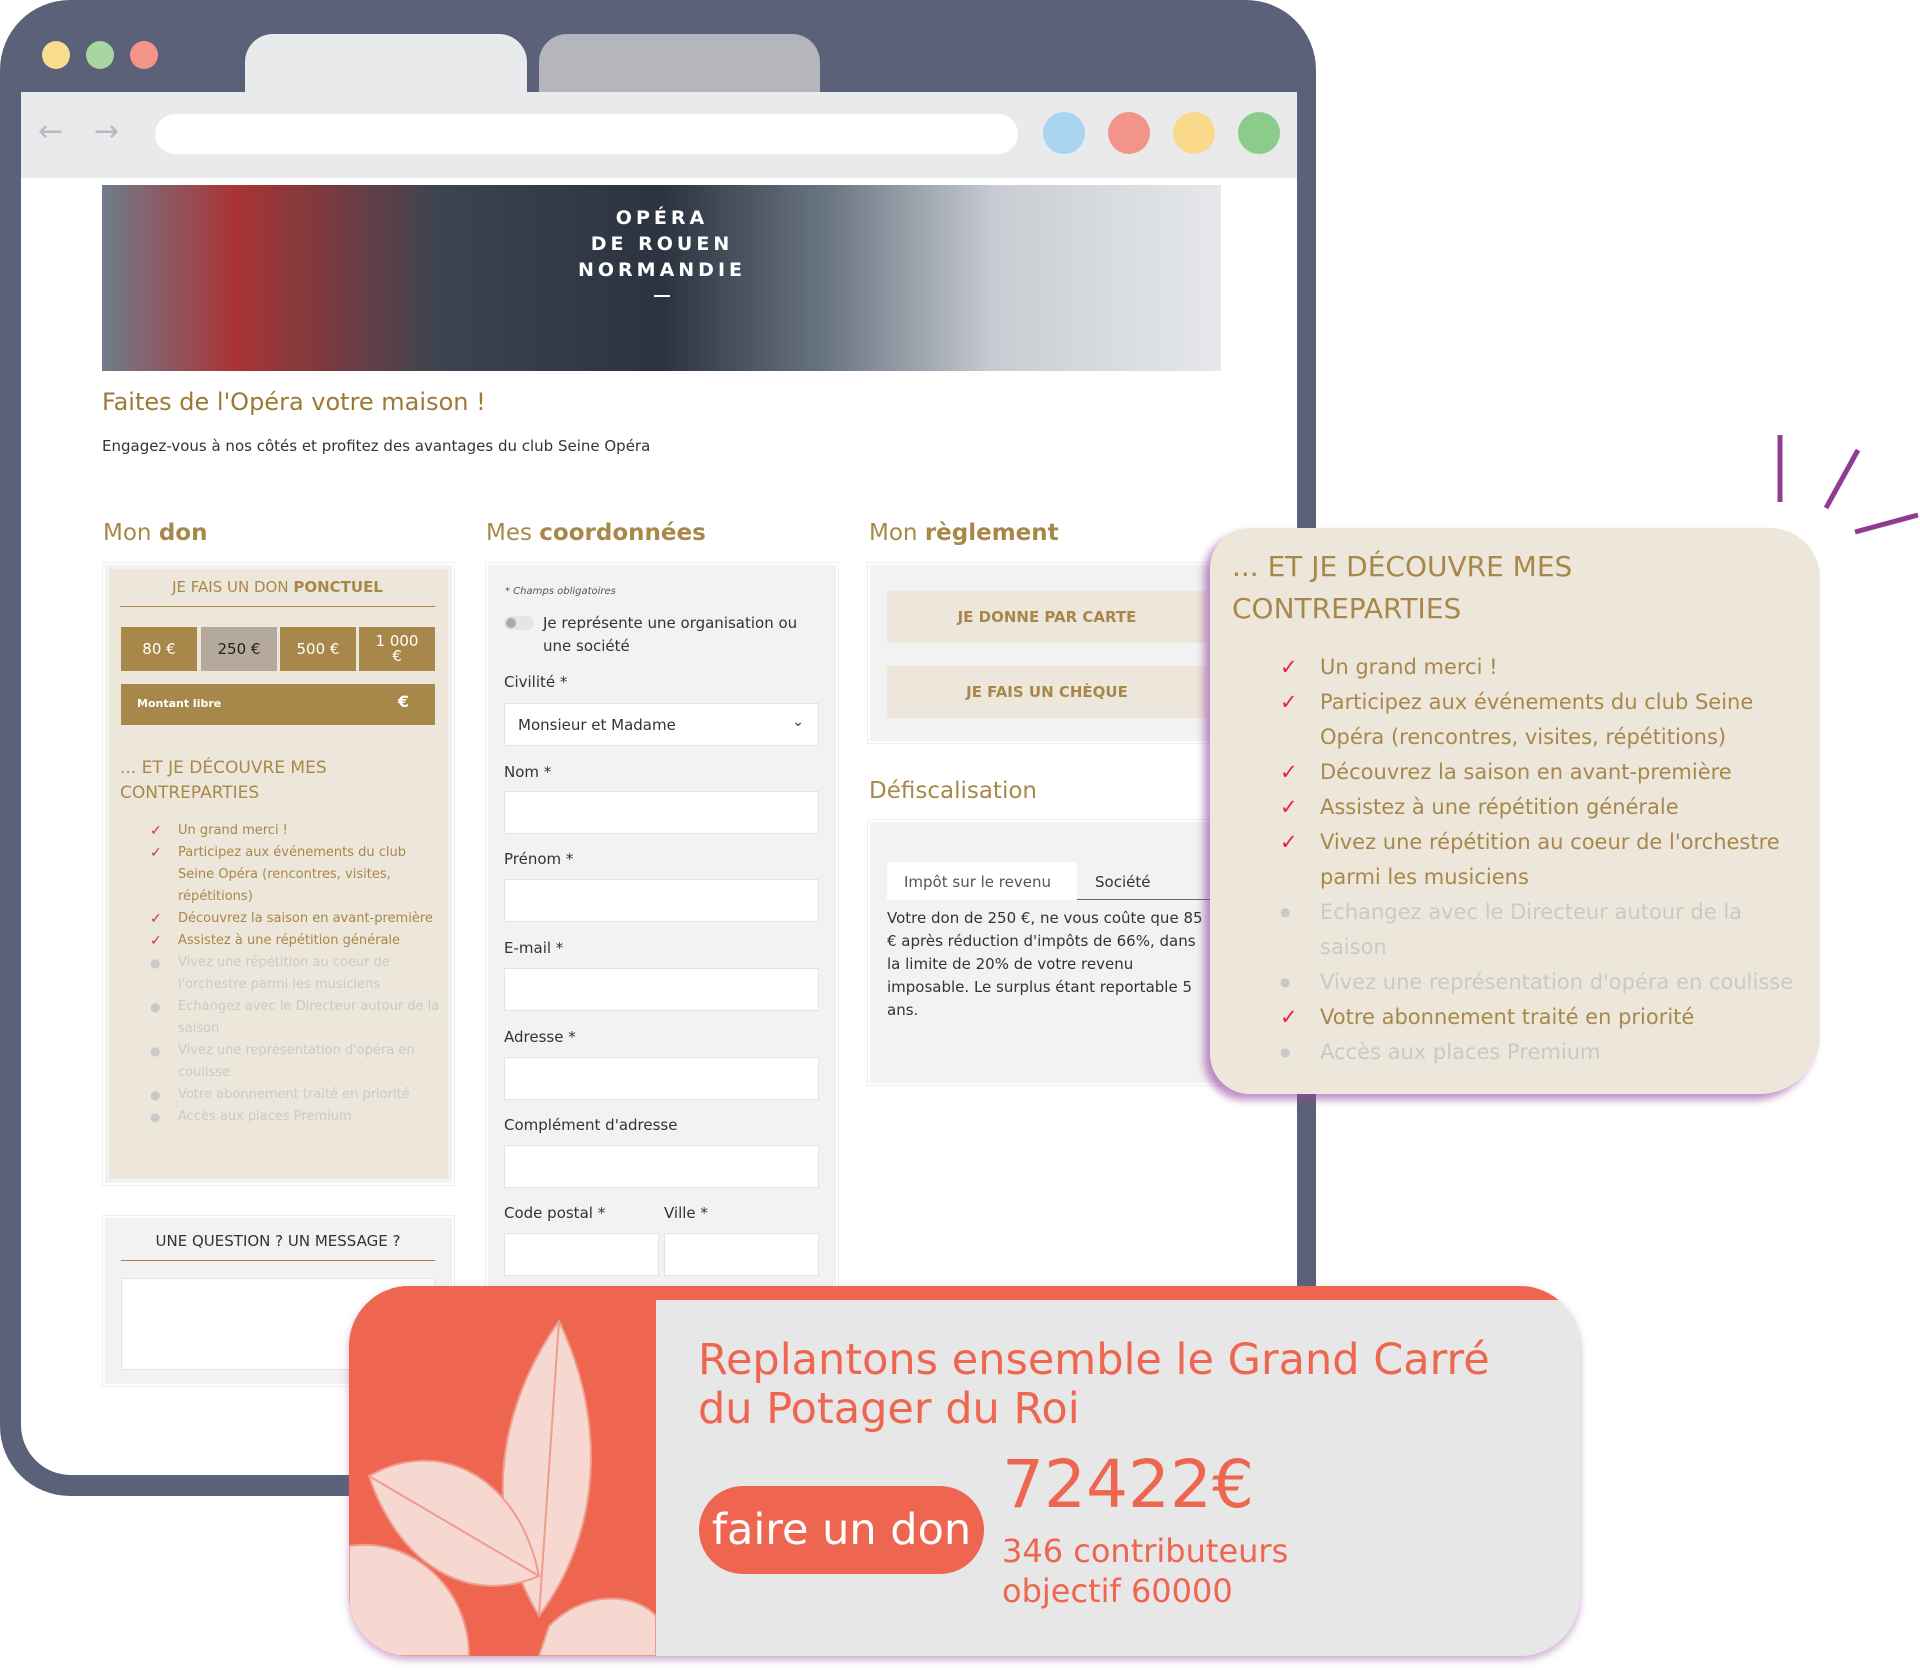  I want to click on campaign-goal: objectif 60000, so click(1117, 1591).